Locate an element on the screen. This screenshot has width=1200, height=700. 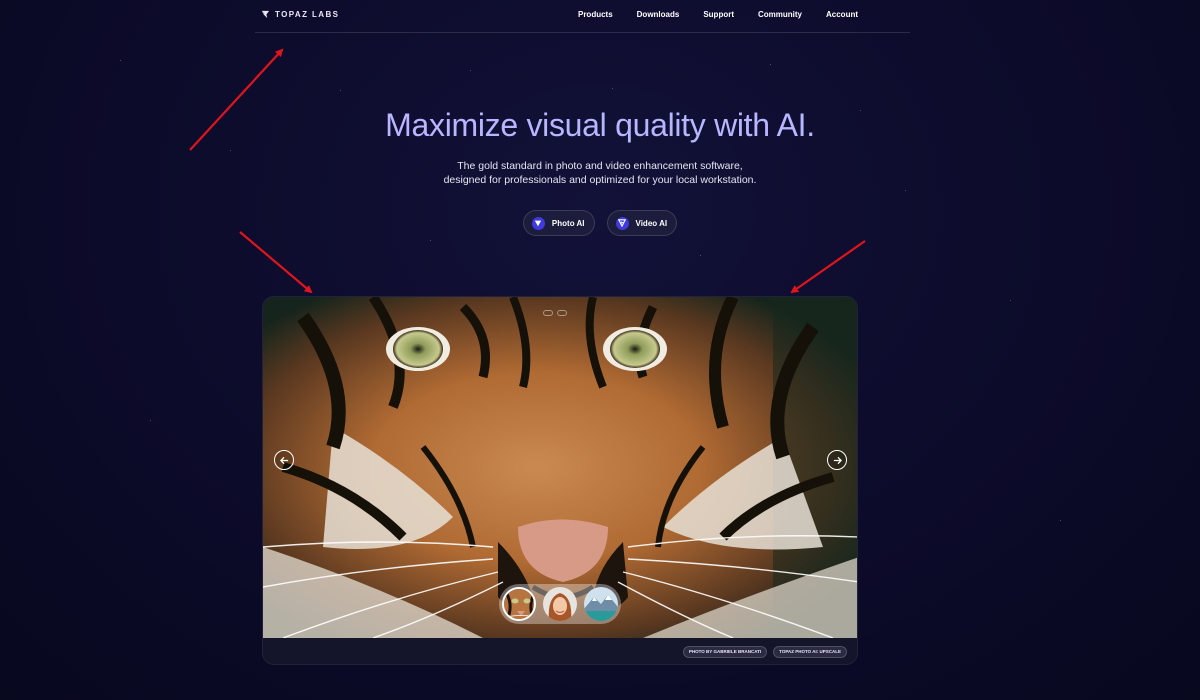
thumbnail-selector is located at coordinates (560, 604).